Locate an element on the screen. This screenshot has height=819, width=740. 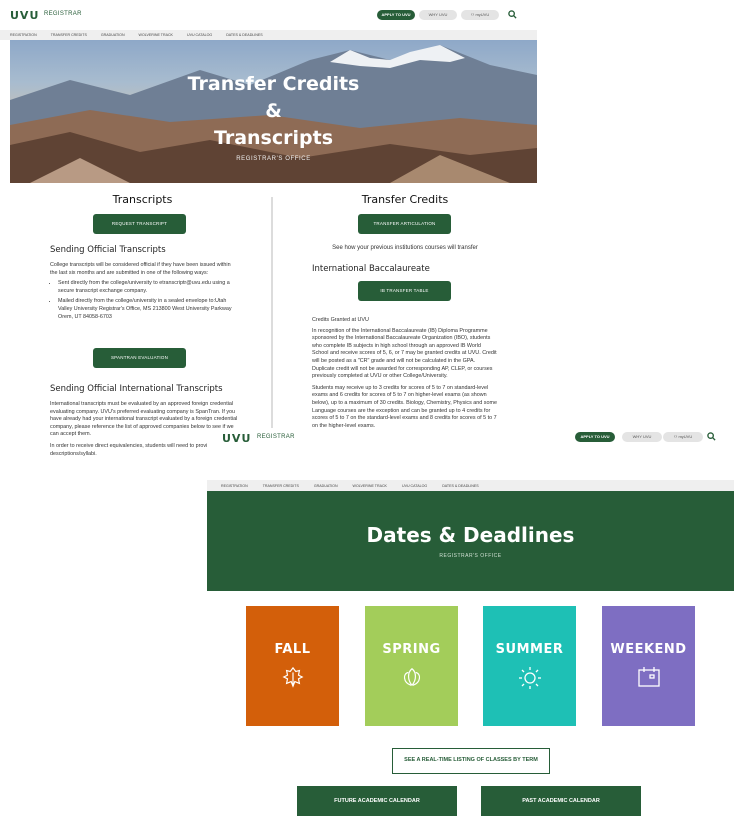
hero-title-line3: Transcripts is located at coordinates (273, 138).